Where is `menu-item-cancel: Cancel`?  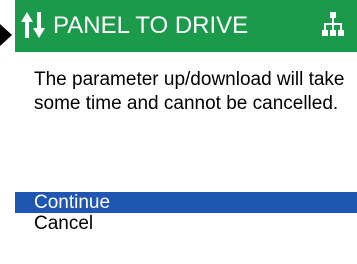
menu-item-cancel: Cancel is located at coordinates (186, 223).